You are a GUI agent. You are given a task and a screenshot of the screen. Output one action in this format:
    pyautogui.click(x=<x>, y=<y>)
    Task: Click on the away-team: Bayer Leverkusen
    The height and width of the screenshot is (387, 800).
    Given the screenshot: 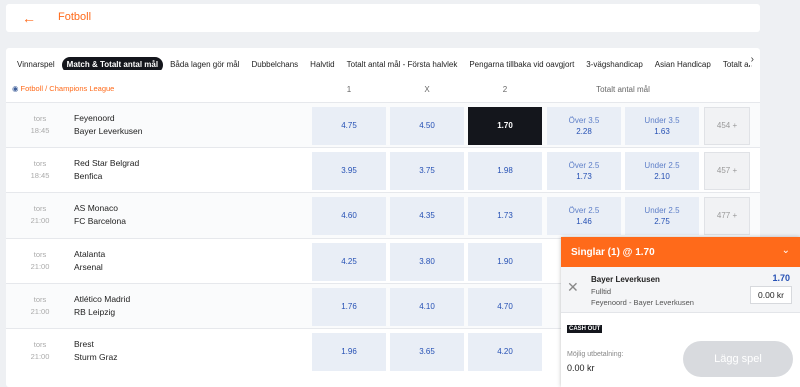 What is the action you would take?
    pyautogui.click(x=108, y=131)
    